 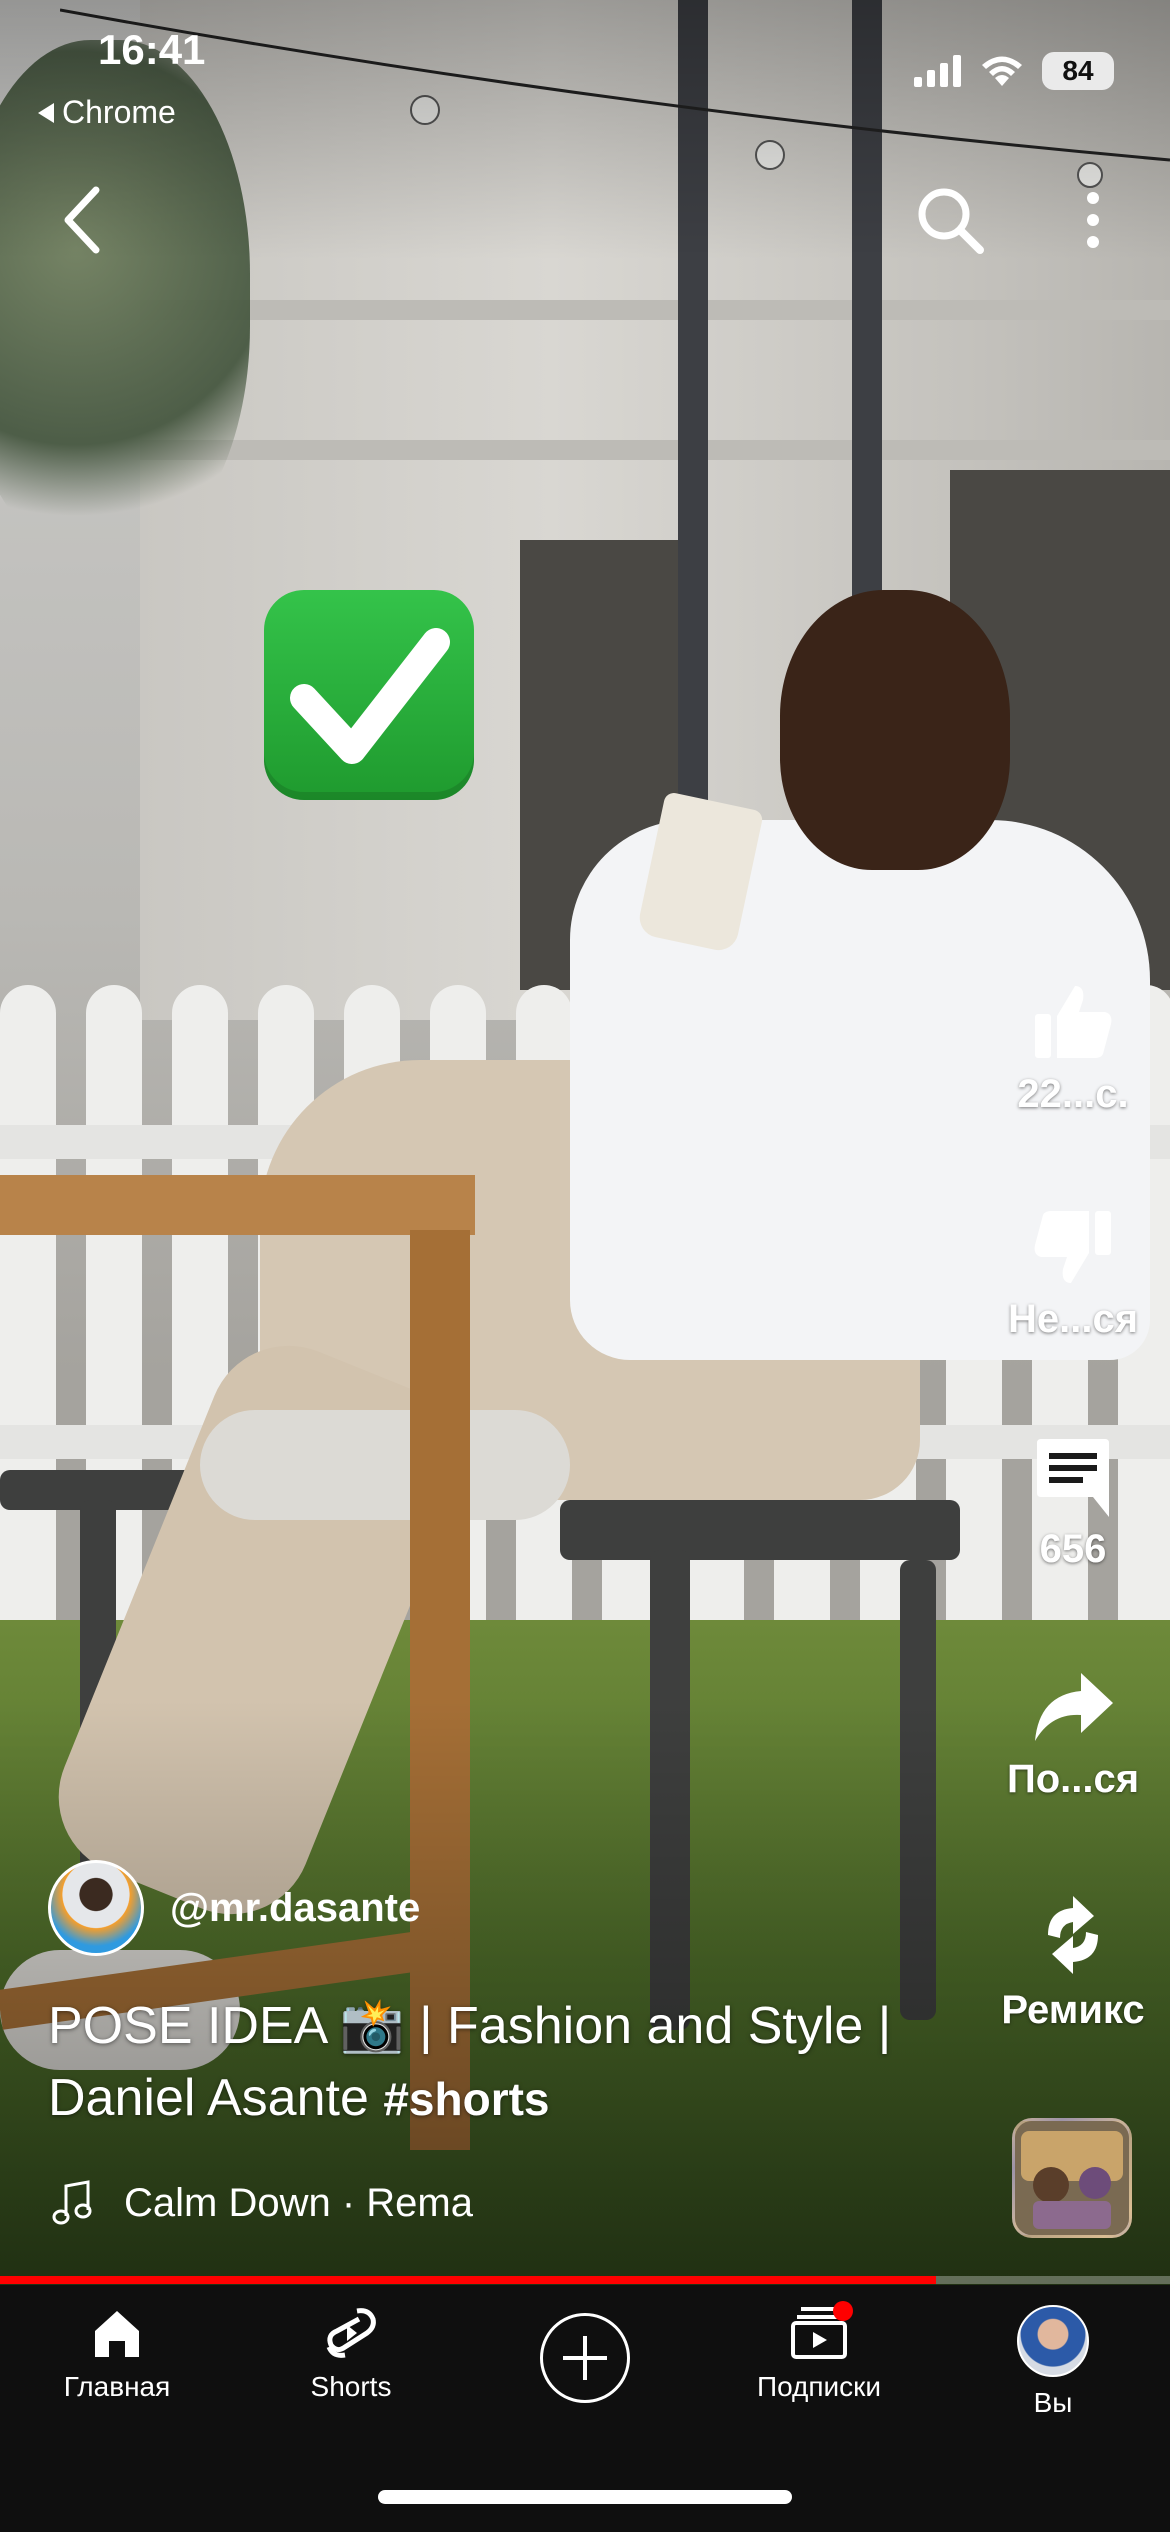 What do you see at coordinates (1073, 1779) in the screenshot?
I see `share-label: По...ся` at bounding box center [1073, 1779].